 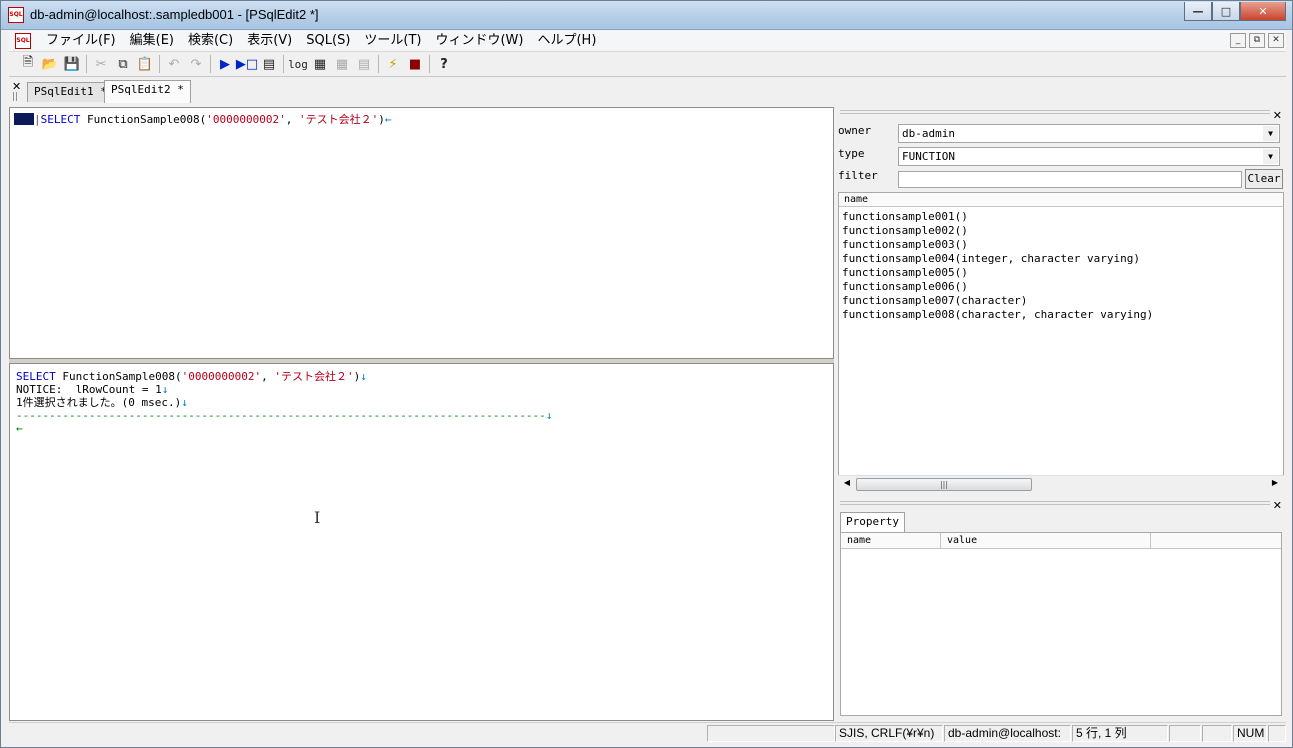 What do you see at coordinates (210, 41) in the screenshot?
I see `menu-search: 検索(C)` at bounding box center [210, 41].